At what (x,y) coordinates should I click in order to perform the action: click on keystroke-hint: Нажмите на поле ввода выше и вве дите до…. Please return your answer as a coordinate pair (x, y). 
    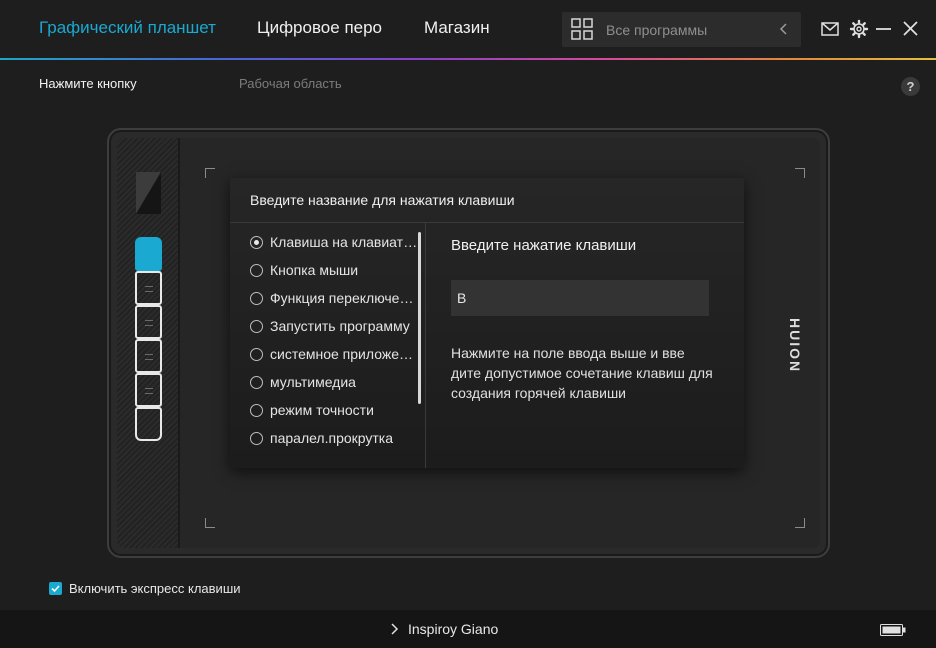
    Looking at the image, I should click on (582, 373).